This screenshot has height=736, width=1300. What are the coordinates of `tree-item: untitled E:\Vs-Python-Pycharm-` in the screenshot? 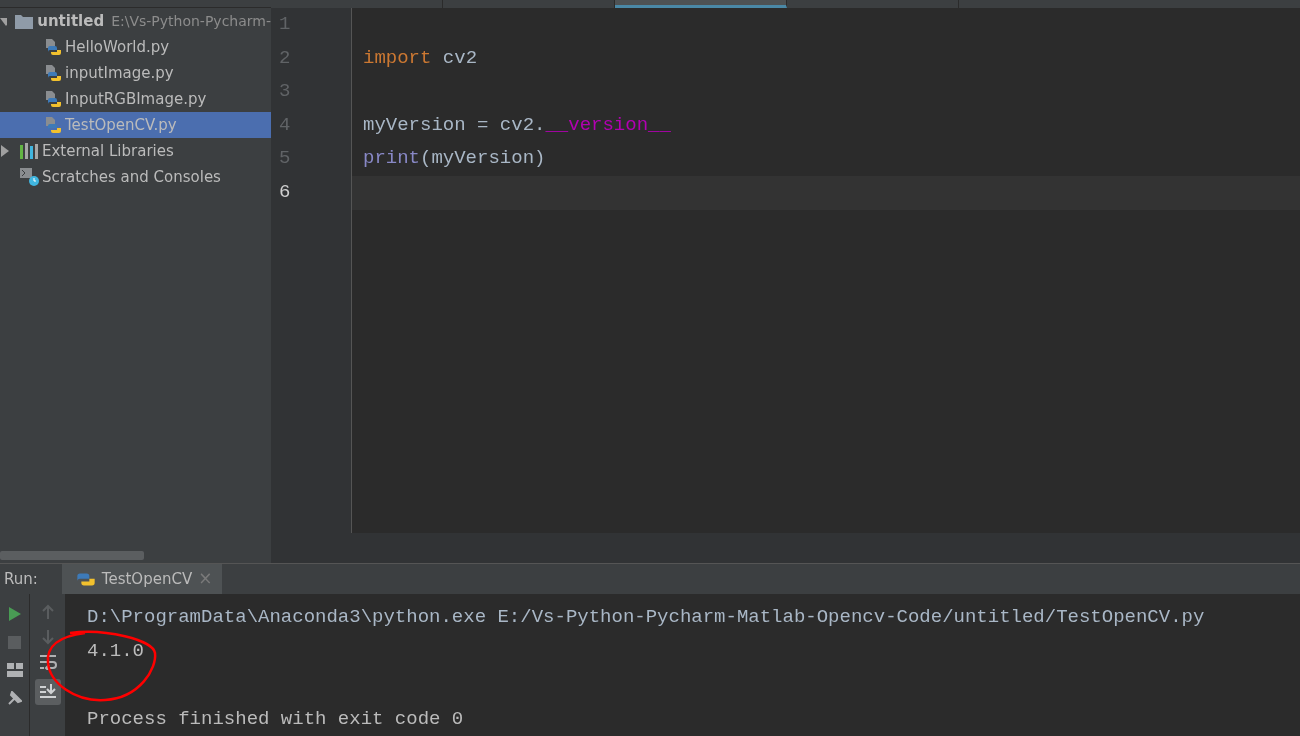 It's located at (135, 21).